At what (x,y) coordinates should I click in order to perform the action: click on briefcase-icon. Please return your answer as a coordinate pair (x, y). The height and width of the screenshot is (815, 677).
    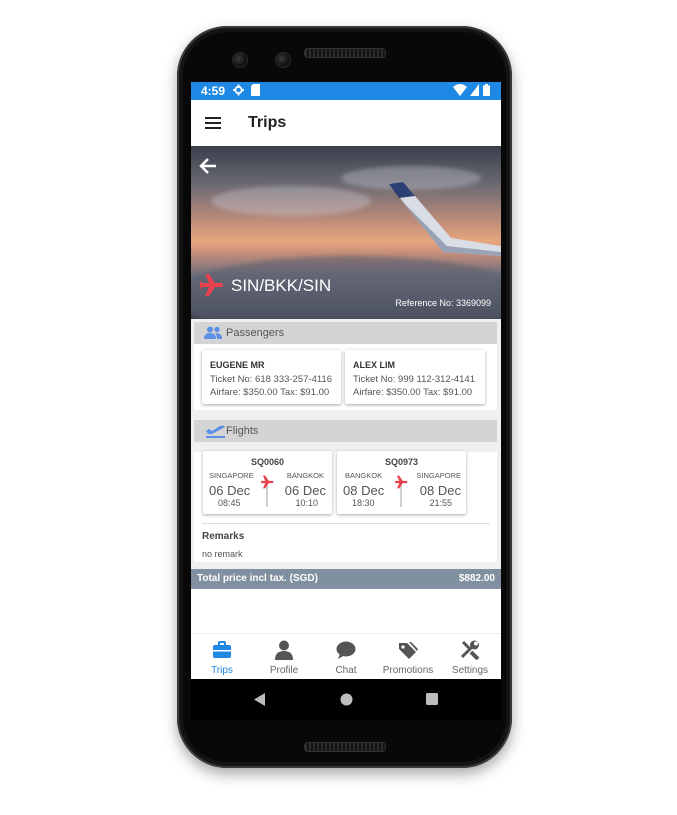
    Looking at the image, I should click on (222, 649).